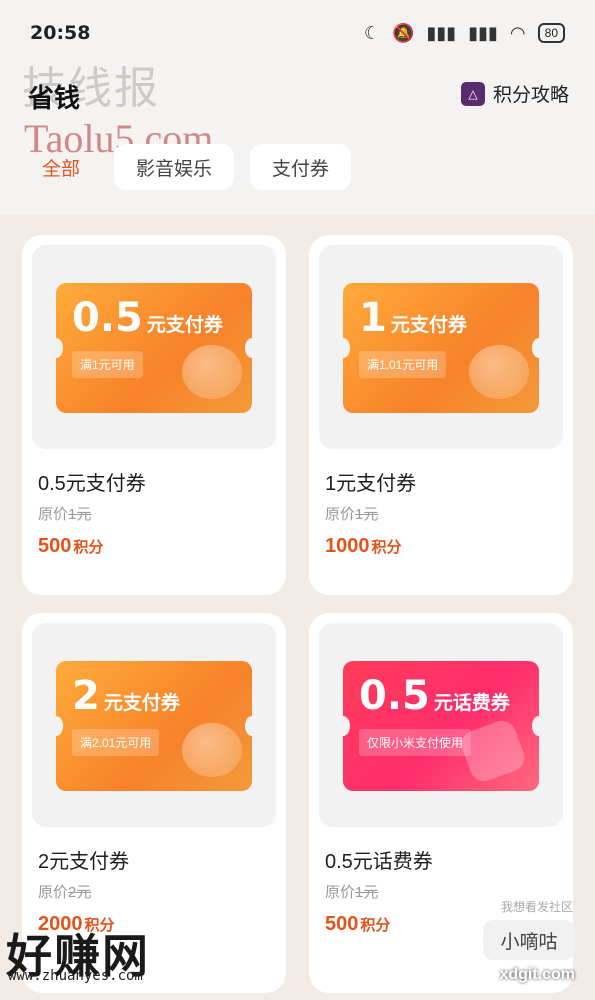 Image resolution: width=595 pixels, height=1000 pixels. Describe the element at coordinates (147, 318) in the screenshot. I see `coupon-amount: 0.5 元支付券` at that location.